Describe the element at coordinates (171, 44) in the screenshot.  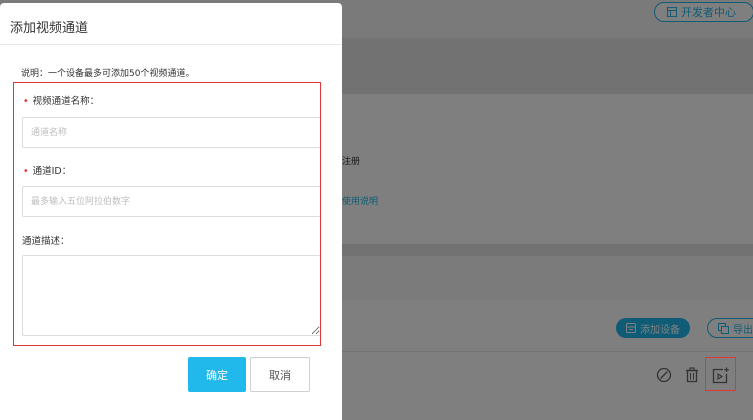
I see `dialog-divider` at that location.